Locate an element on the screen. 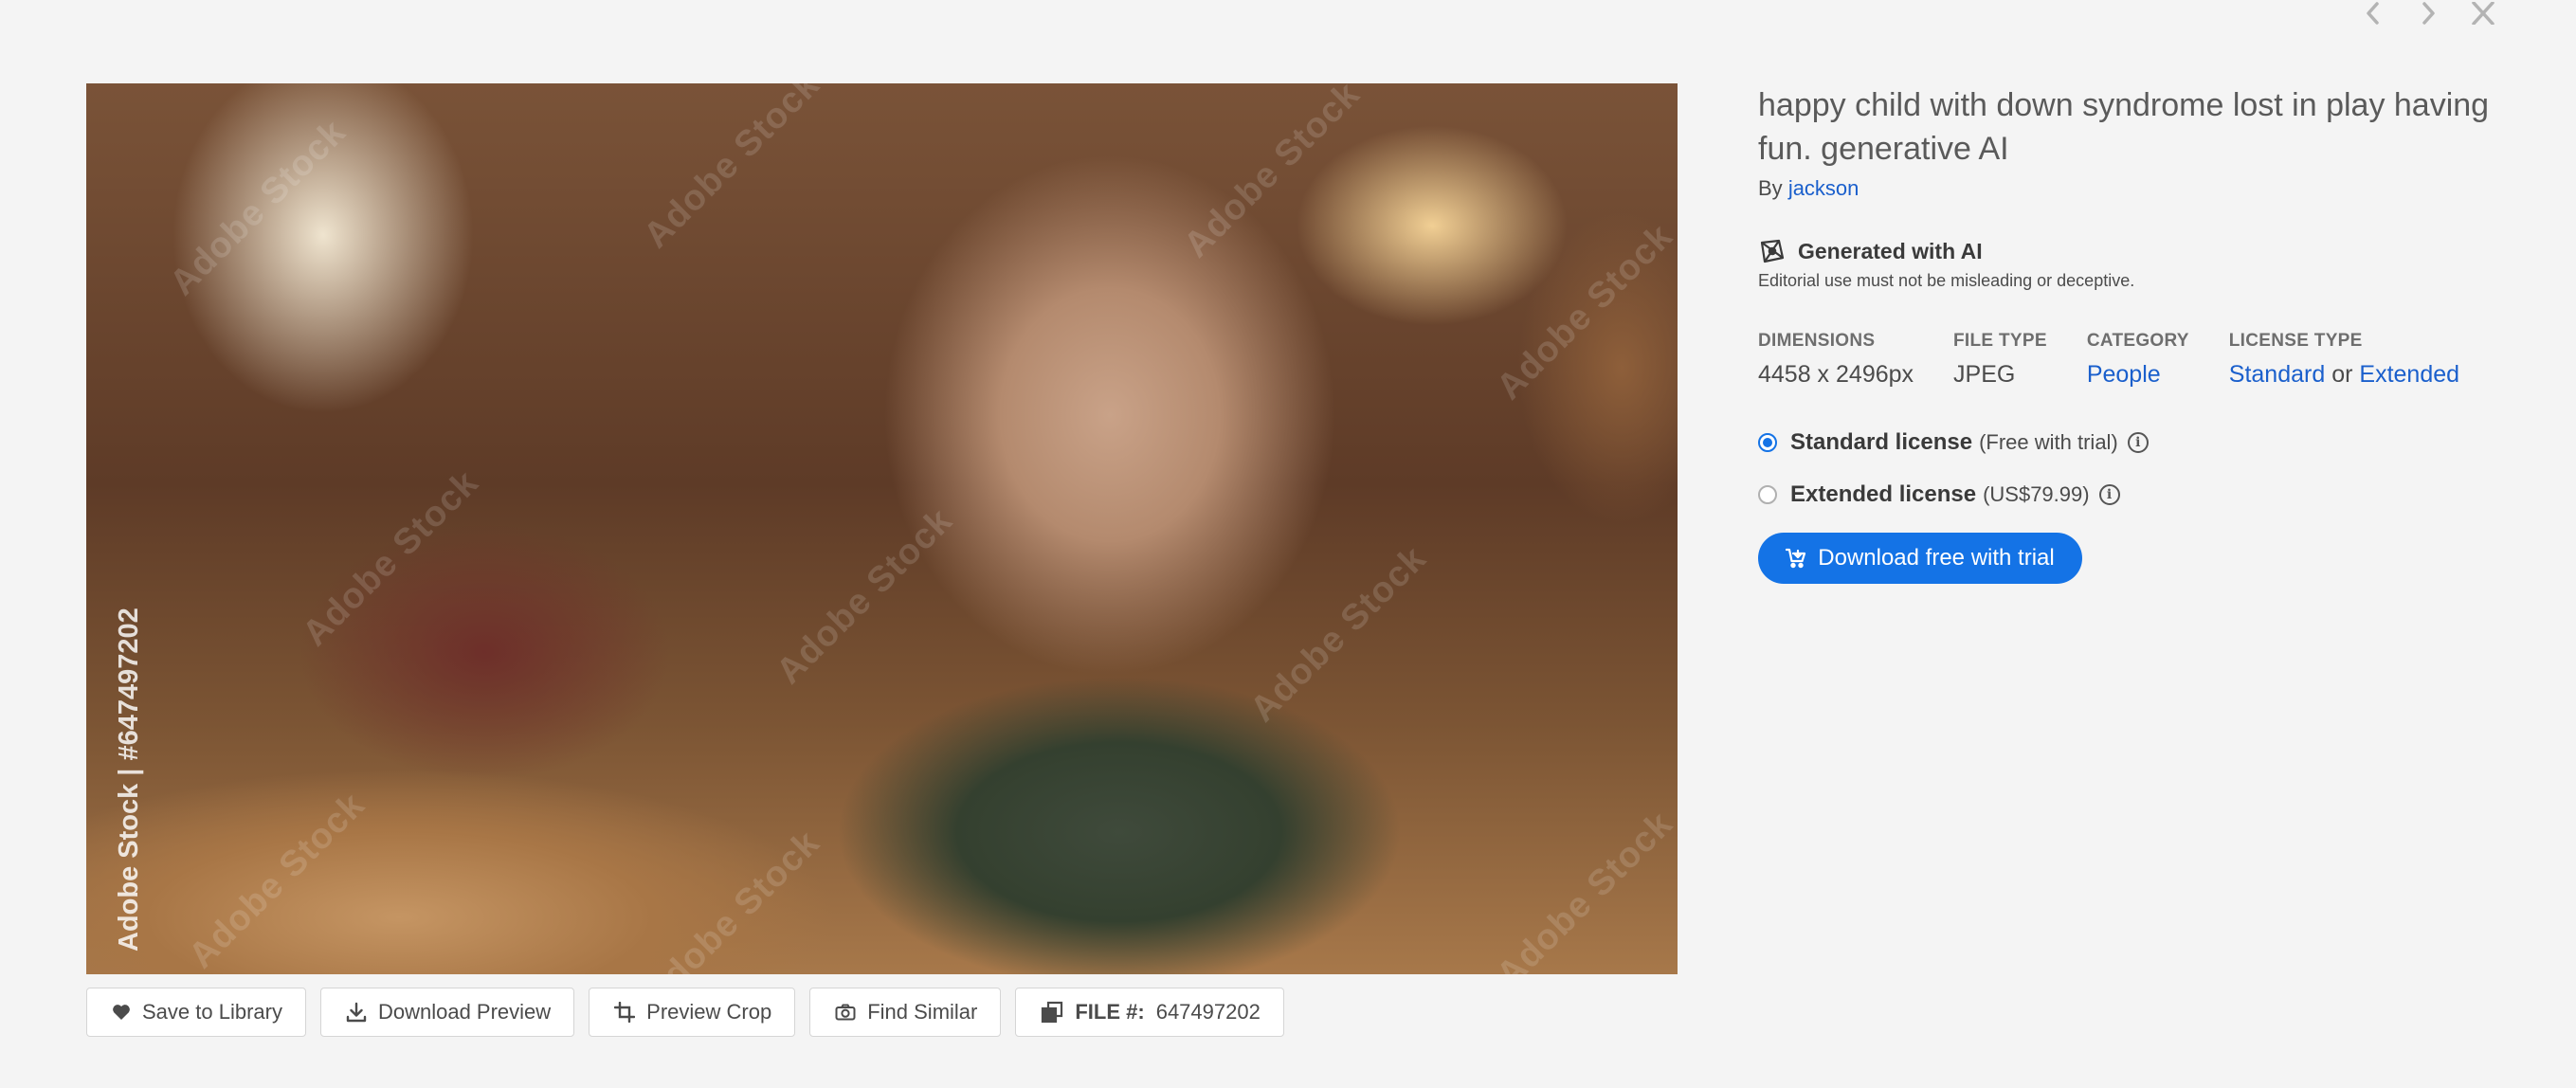 This screenshot has width=2576, height=1088. license-type-column: LICENSE TYPE Standard or Extended is located at coordinates (2344, 360).